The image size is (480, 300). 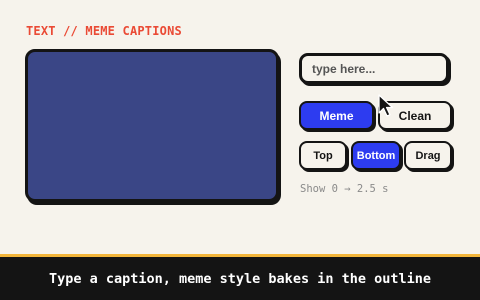 I want to click on position-bottom-button: Bottom, so click(x=376, y=155).